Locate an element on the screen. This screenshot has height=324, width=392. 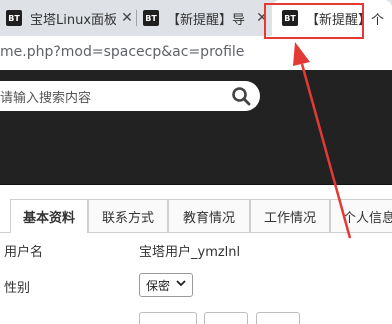
annotation-arrow is located at coordinates (322, 140).